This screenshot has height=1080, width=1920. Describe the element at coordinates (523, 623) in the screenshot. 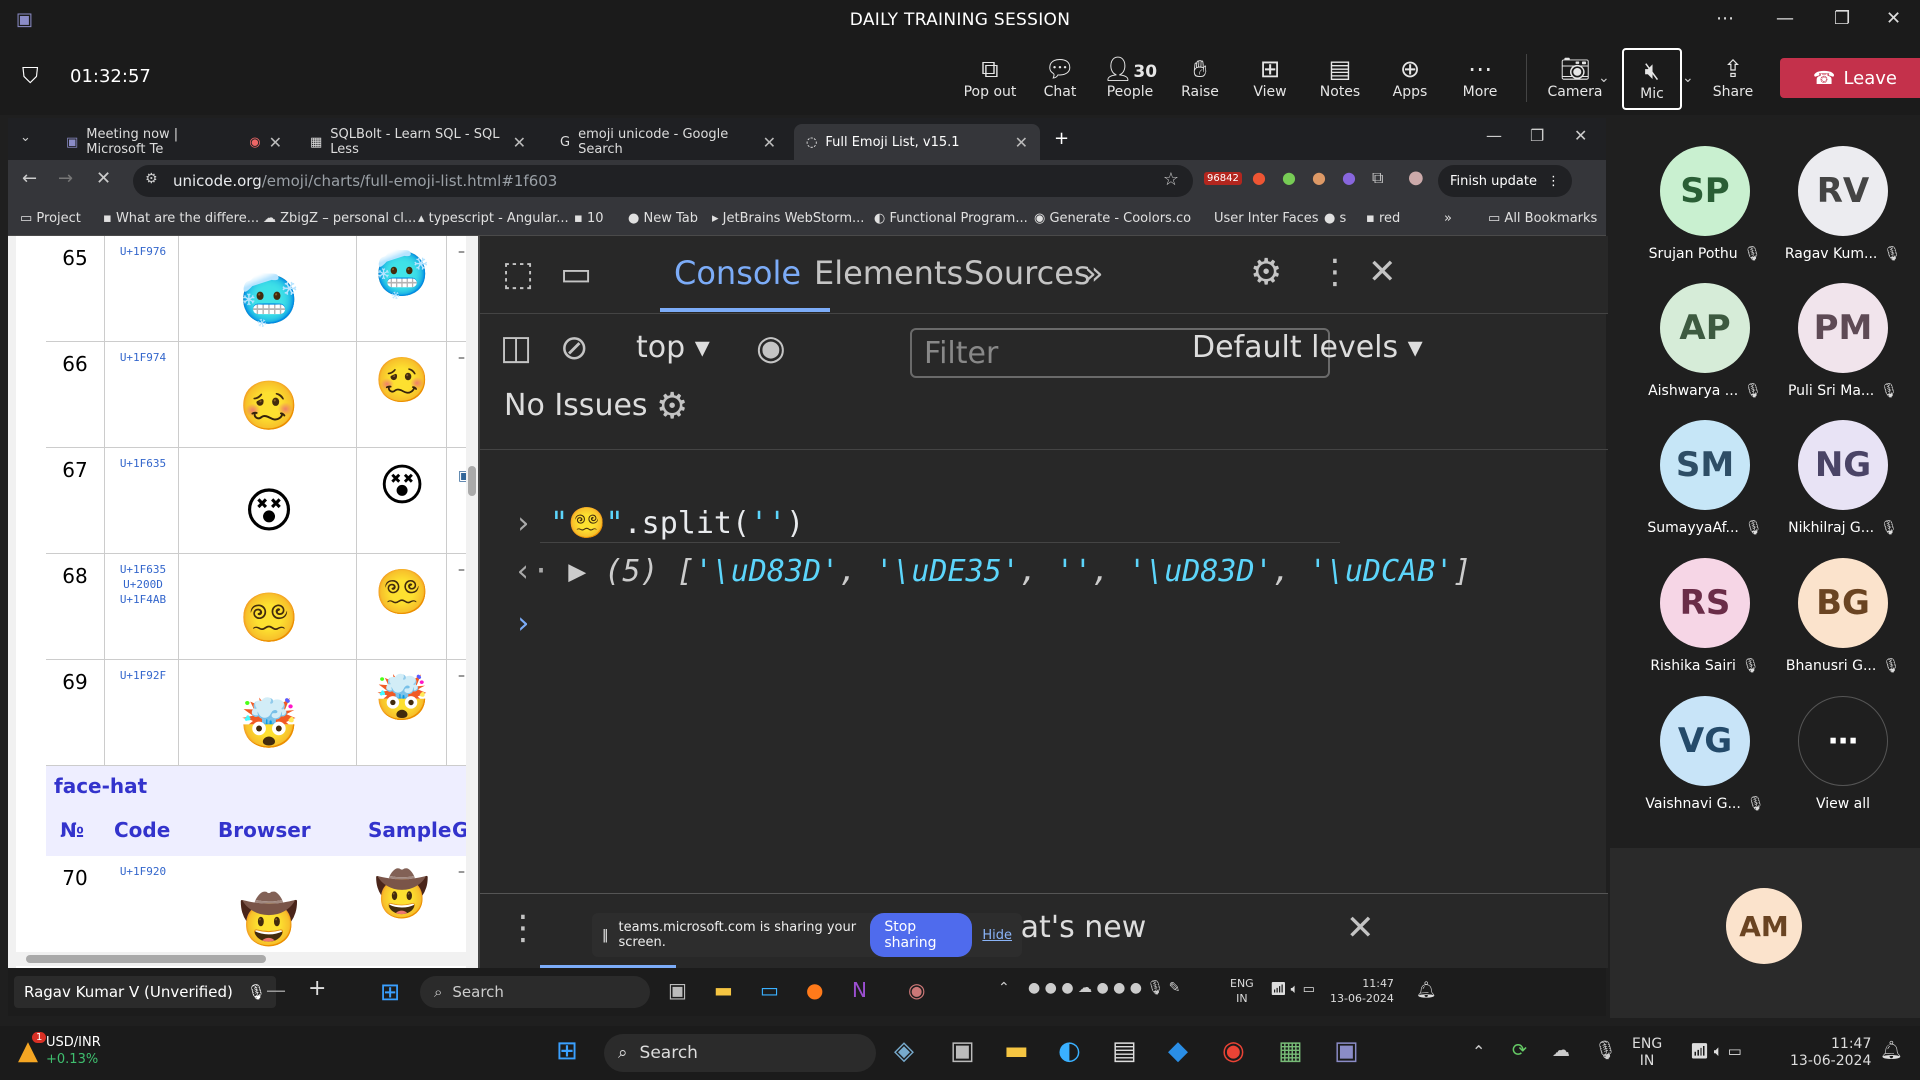

I see `console-prompt: ›` at that location.